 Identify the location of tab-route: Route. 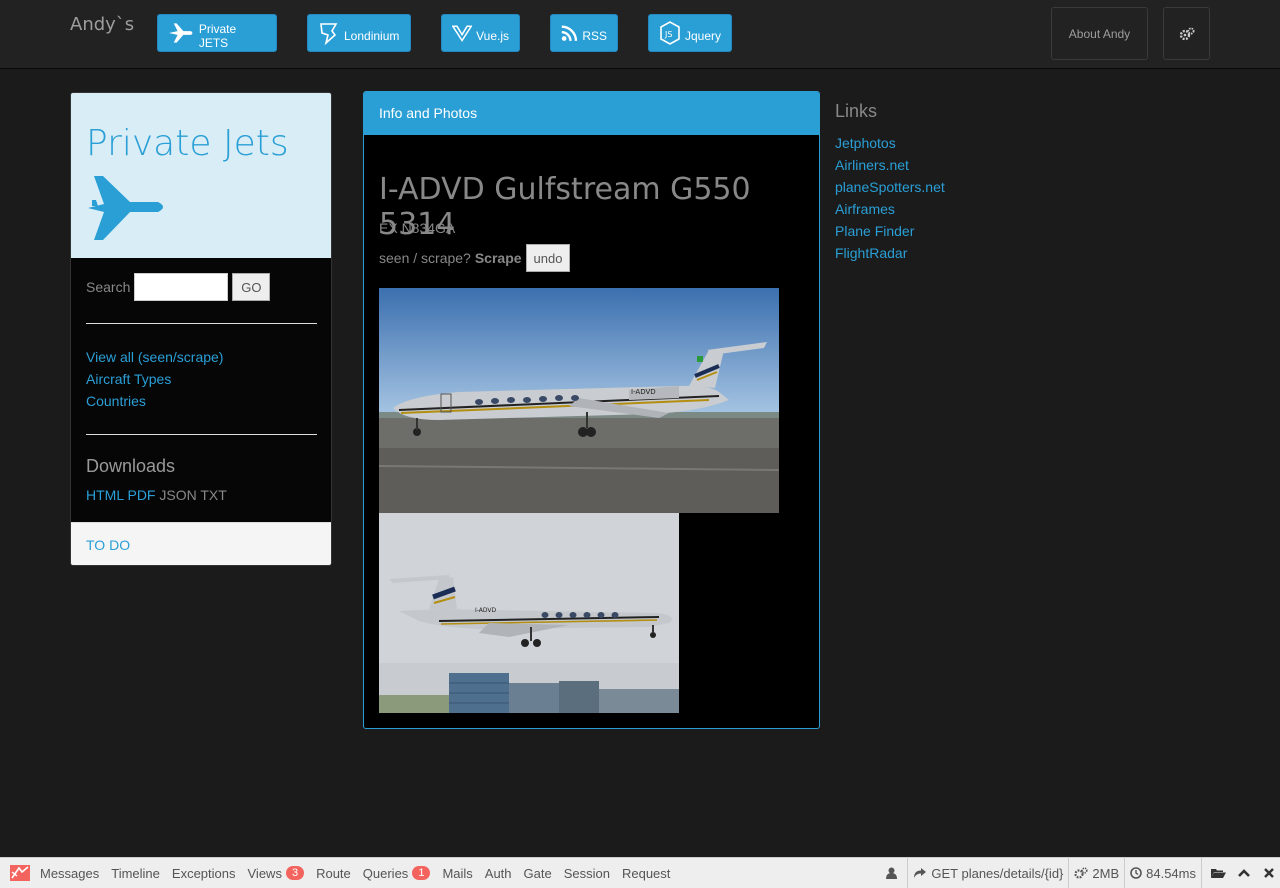
(333, 873).